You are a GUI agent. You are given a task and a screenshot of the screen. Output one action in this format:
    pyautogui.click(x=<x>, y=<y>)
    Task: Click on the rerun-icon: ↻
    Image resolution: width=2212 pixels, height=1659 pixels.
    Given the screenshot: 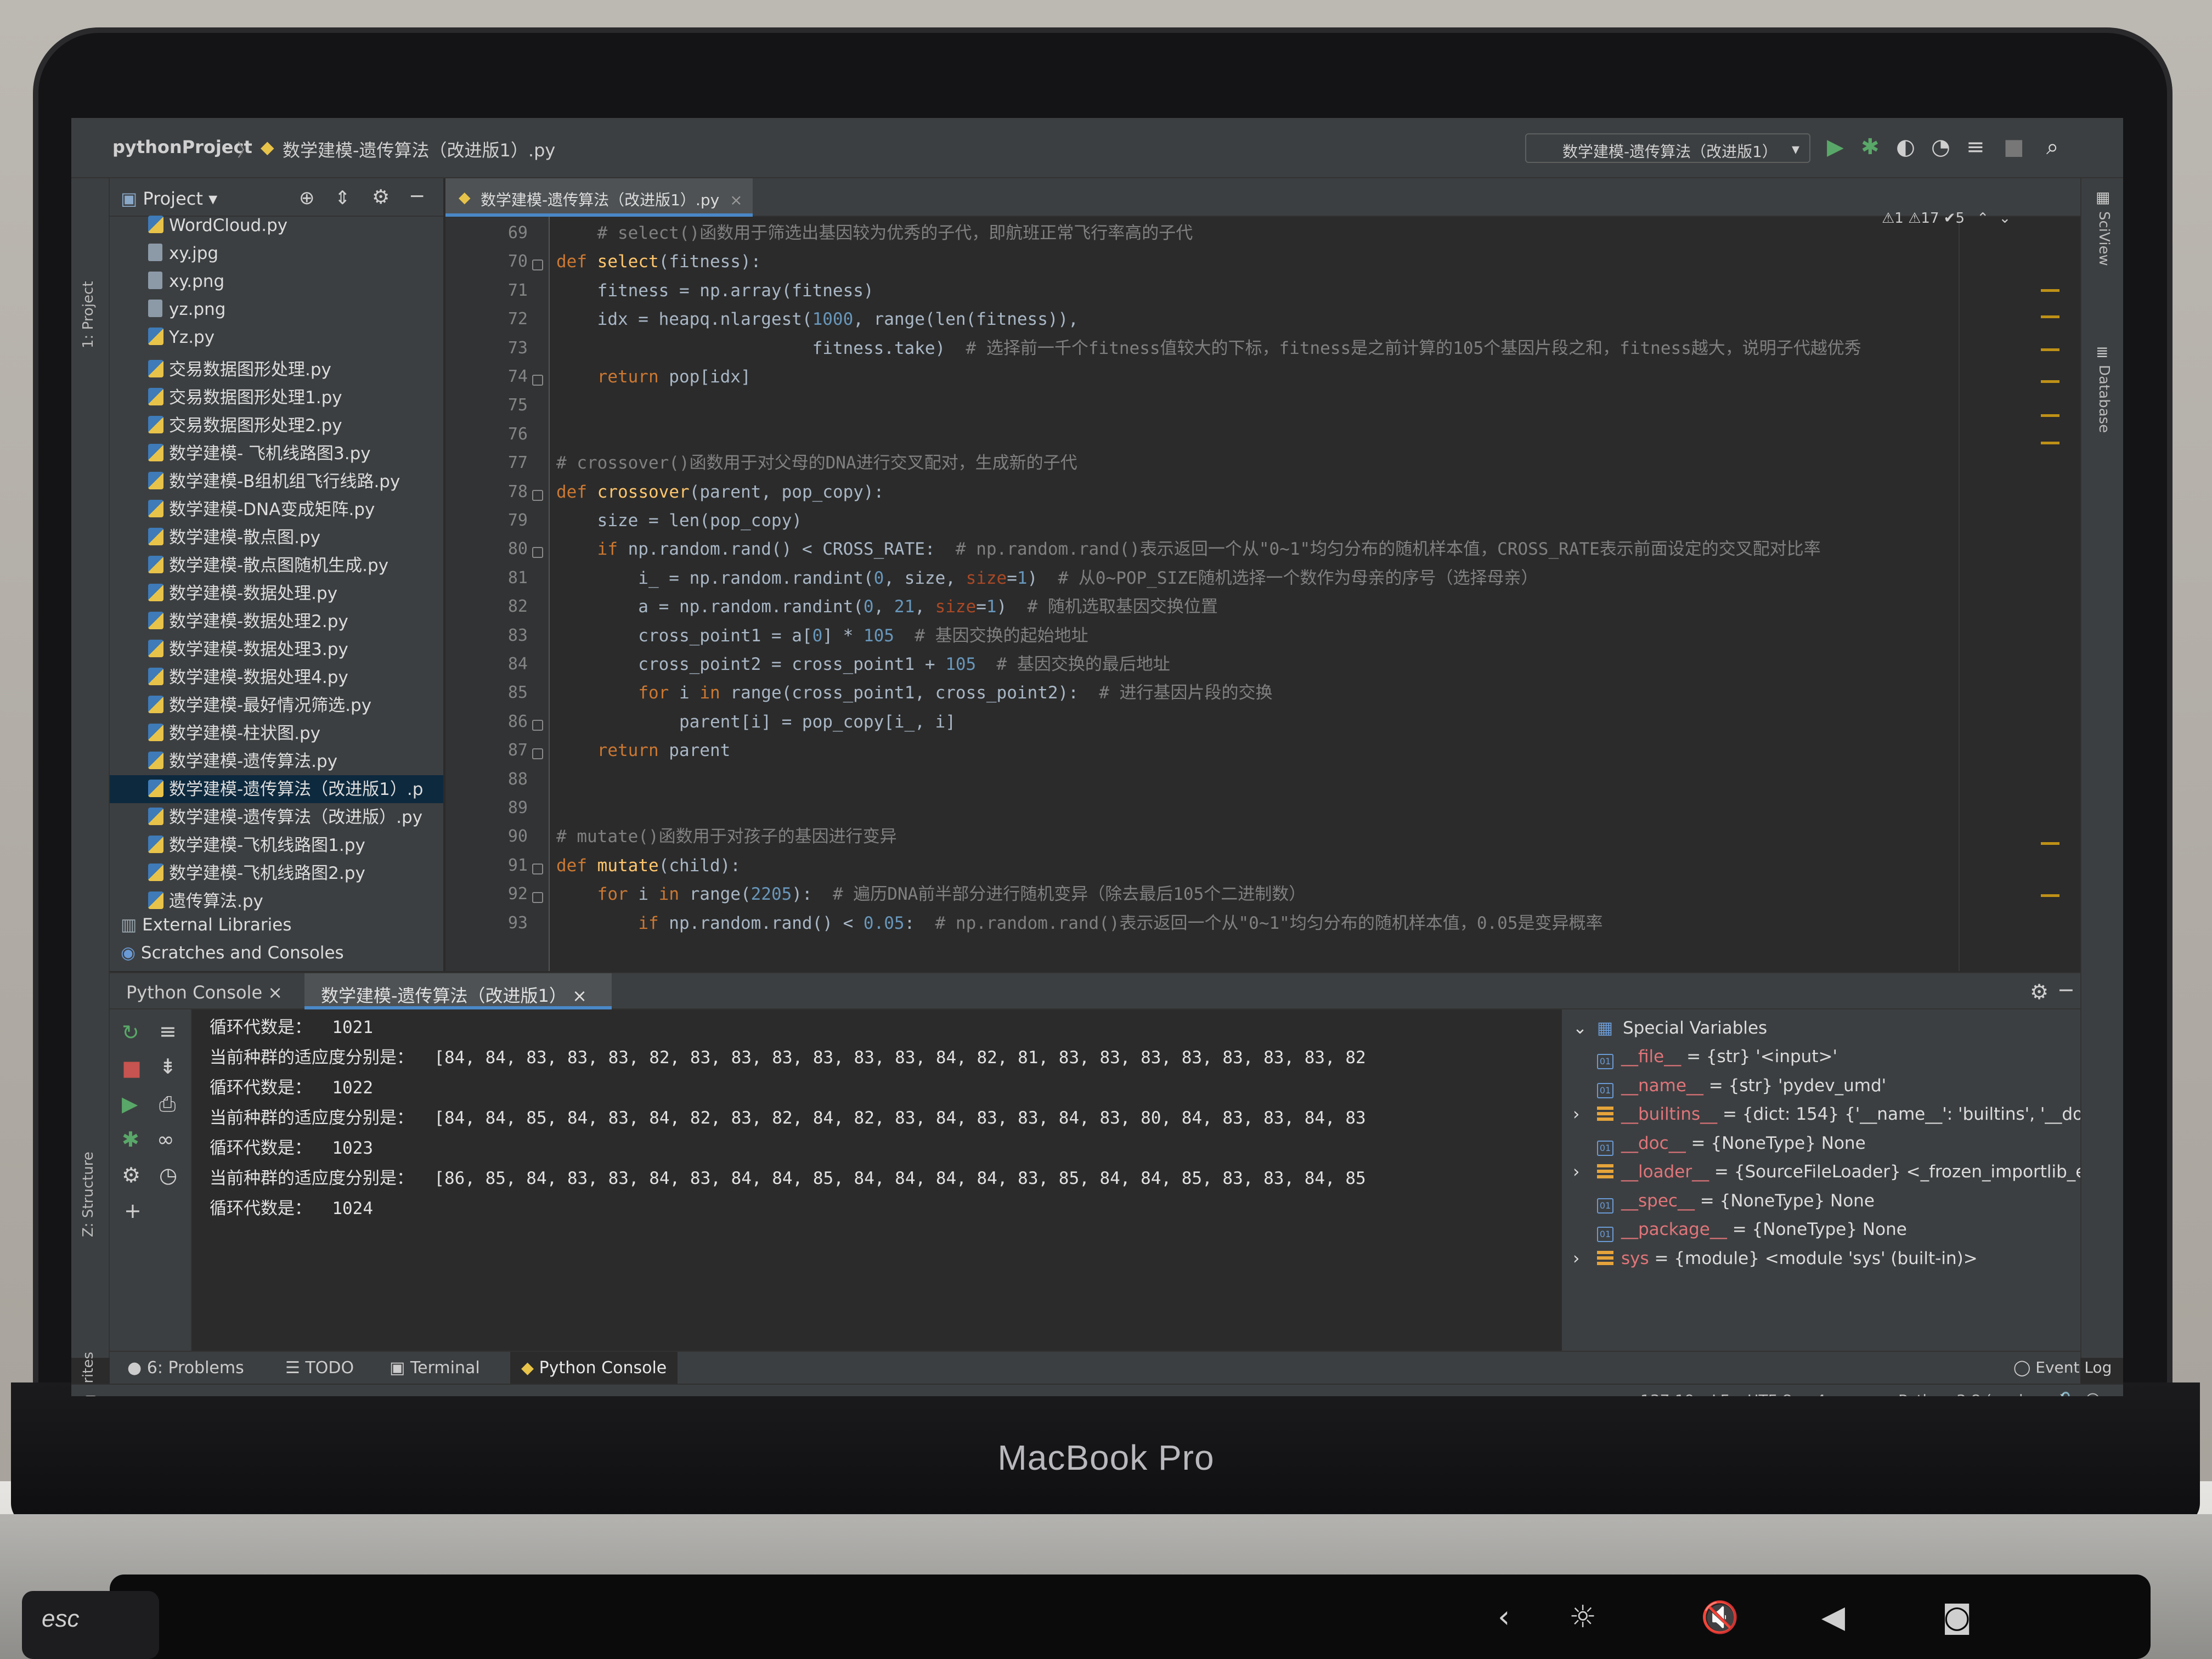 What is the action you would take?
    pyautogui.click(x=130, y=1032)
    